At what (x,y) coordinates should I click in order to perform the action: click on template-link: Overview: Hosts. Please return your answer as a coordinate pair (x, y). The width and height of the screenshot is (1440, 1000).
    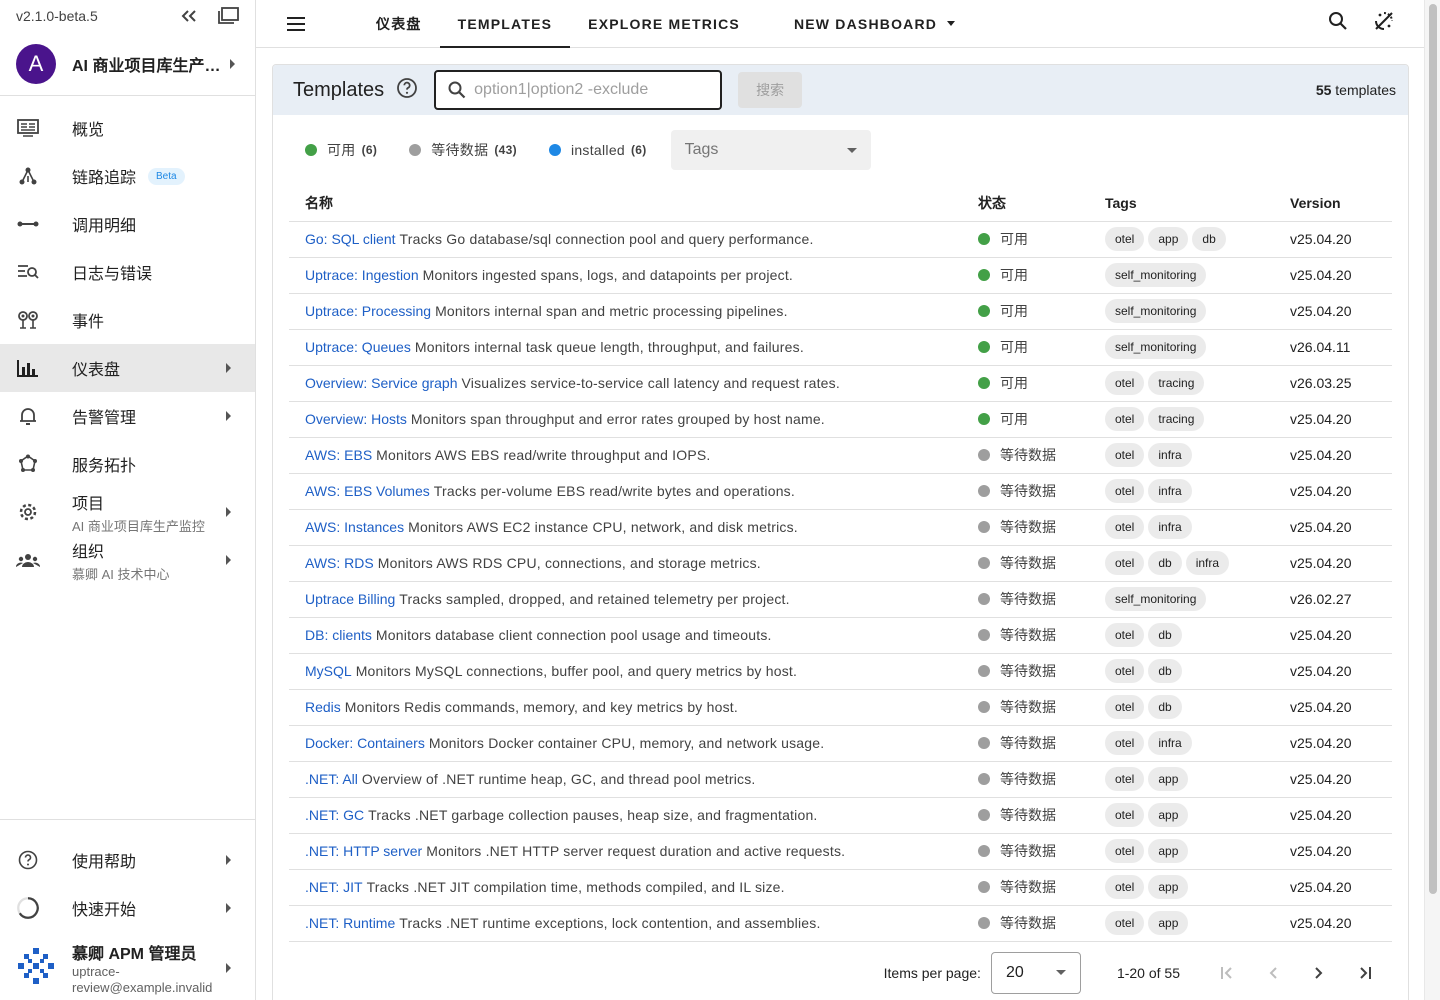
    Looking at the image, I should click on (356, 419).